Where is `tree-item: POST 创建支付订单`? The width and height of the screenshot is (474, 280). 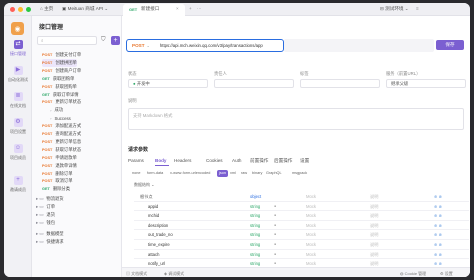
tree-item: POST 创建支付订单 is located at coordinates (61, 55).